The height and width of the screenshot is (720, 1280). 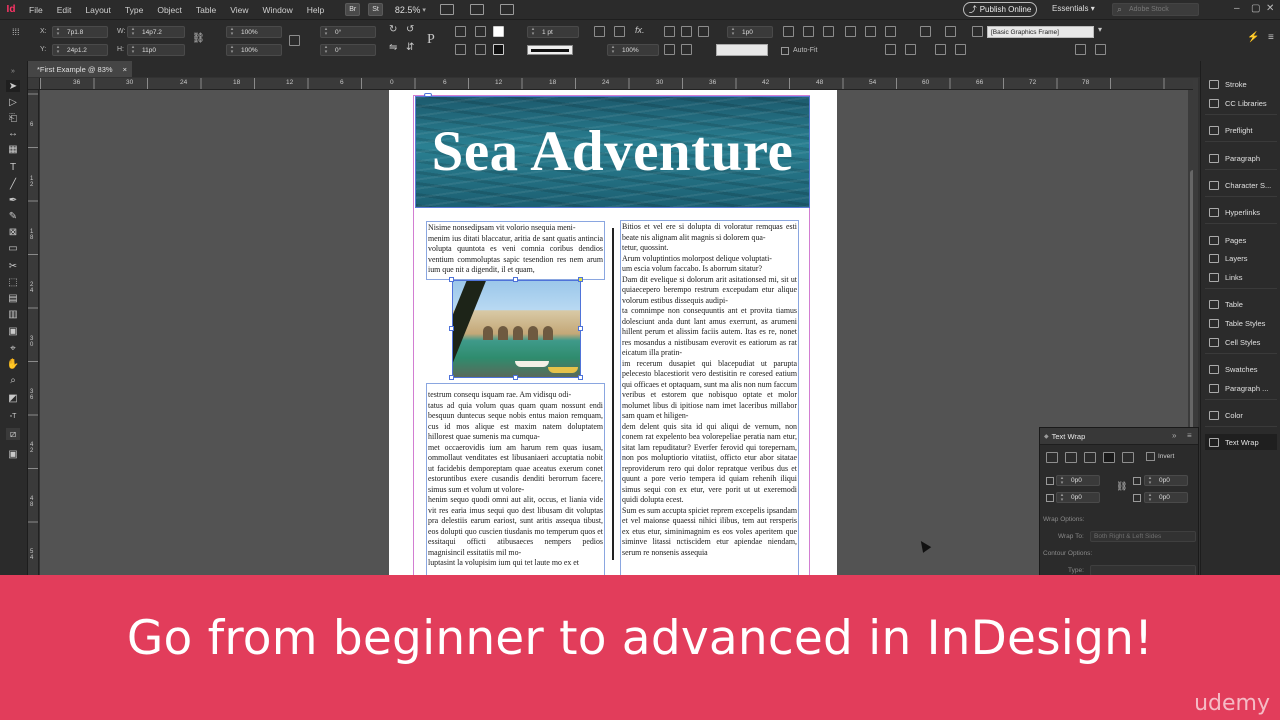 What do you see at coordinates (239, 10) in the screenshot?
I see `menu-view: View` at bounding box center [239, 10].